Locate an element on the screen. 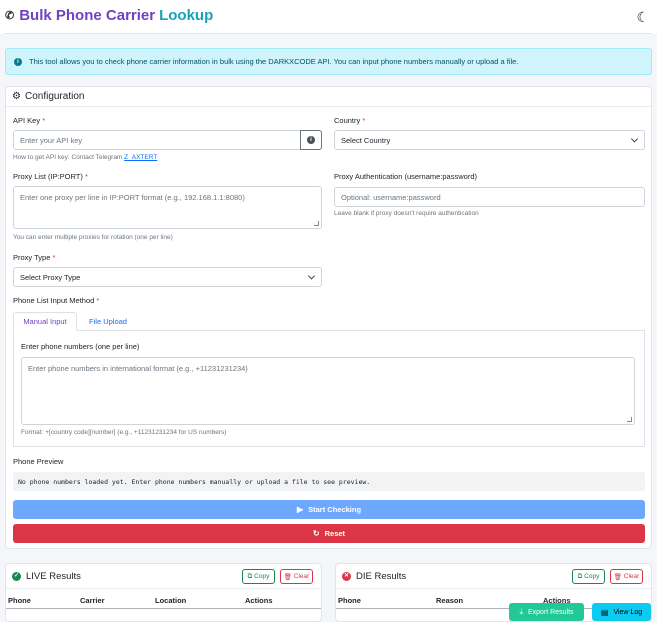 The width and height of the screenshot is (657, 622). input-method-label: Phone List Input Method * is located at coordinates (56, 300).